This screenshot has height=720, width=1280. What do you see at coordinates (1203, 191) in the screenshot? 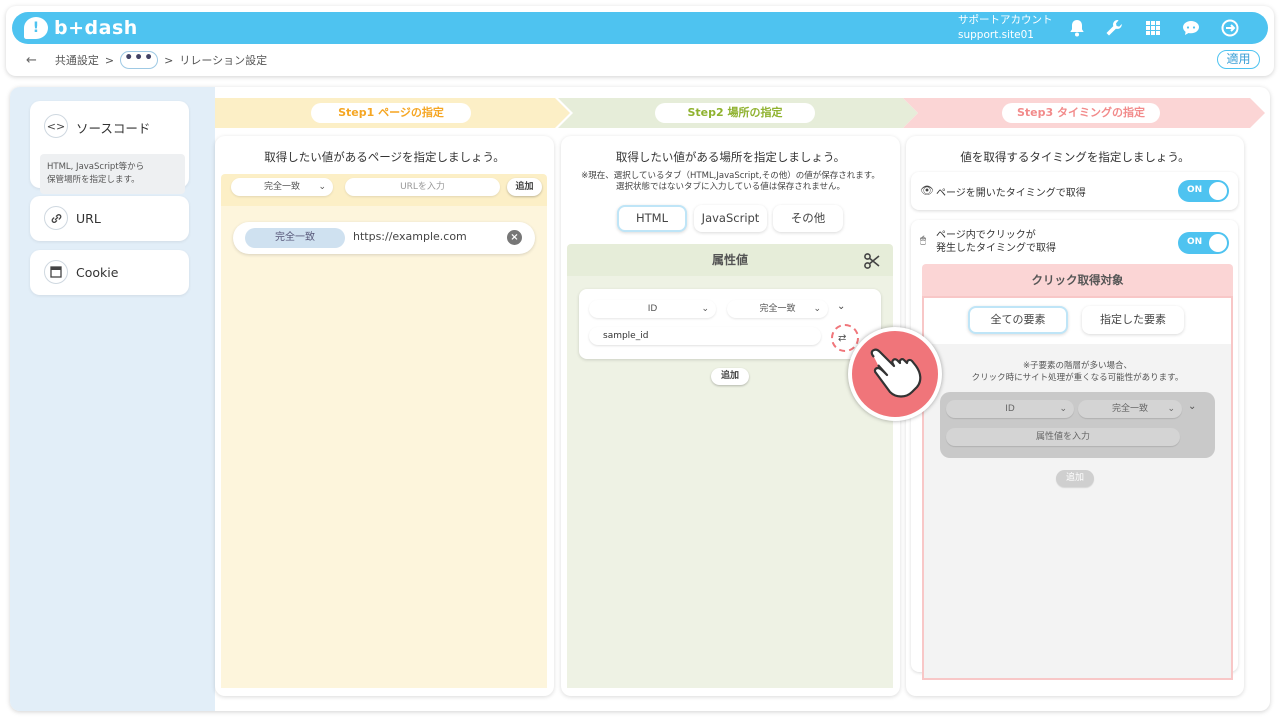
I see `page-open-toggle: ON` at bounding box center [1203, 191].